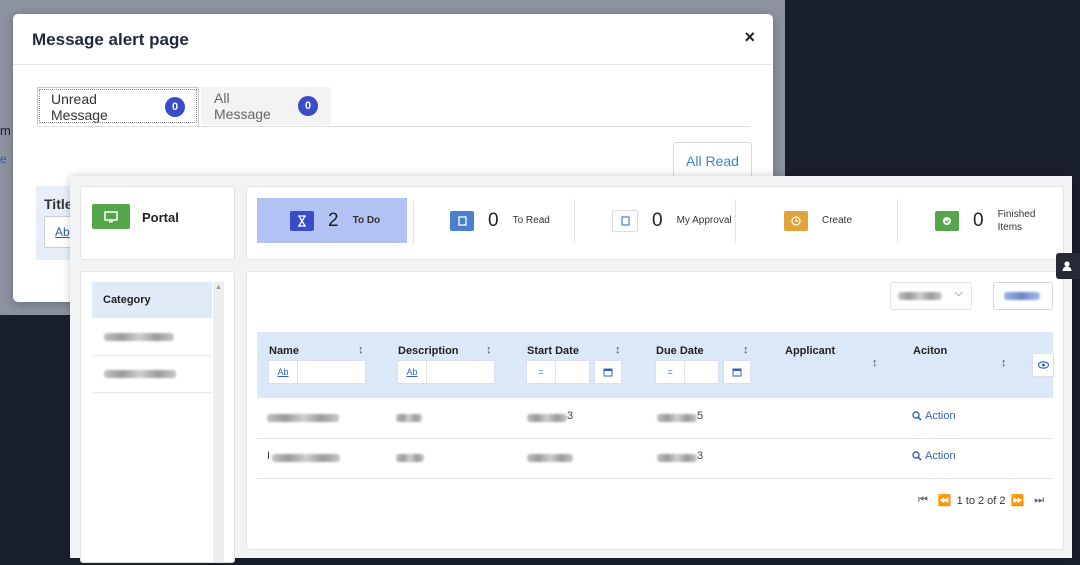  I want to click on tabs-divider, so click(393, 126).